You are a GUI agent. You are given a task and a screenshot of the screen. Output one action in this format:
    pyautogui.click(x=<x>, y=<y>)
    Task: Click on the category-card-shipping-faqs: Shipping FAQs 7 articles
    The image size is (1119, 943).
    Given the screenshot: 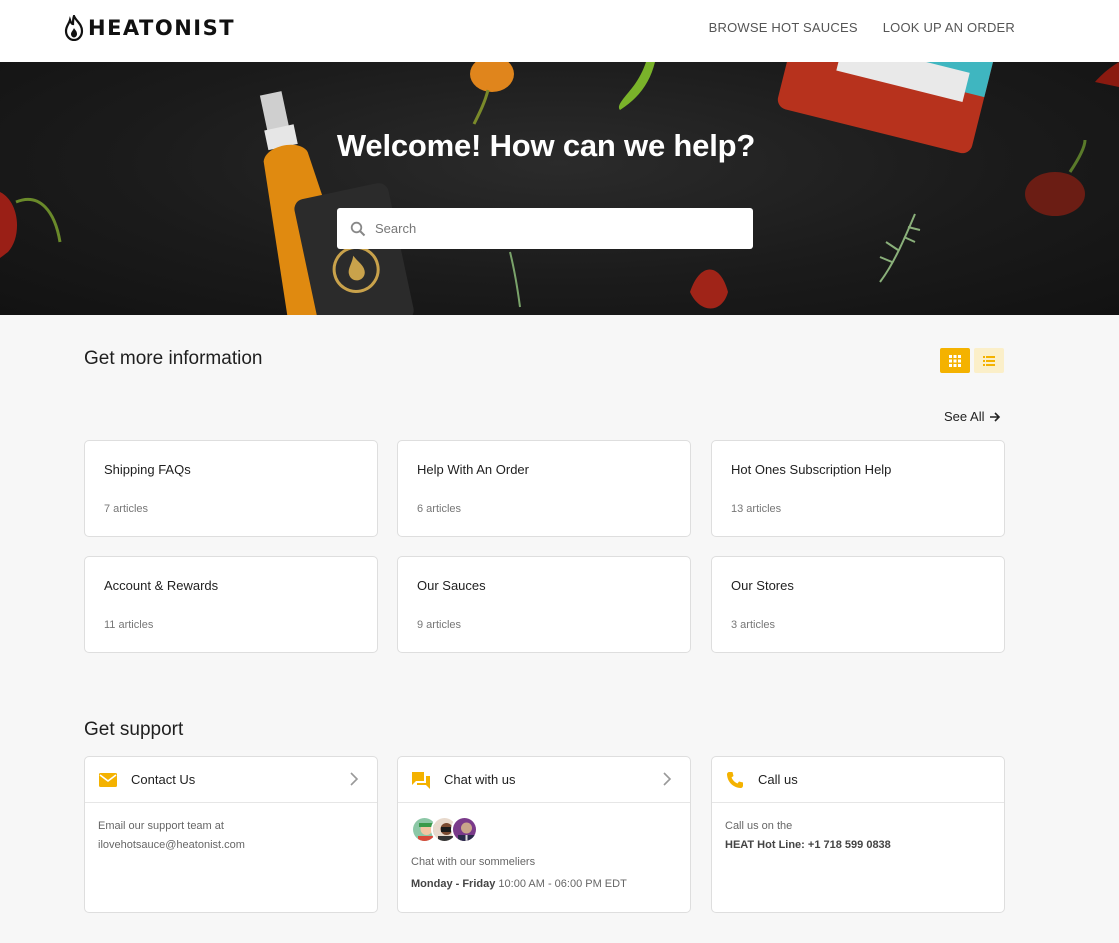 What is the action you would take?
    pyautogui.click(x=231, y=488)
    